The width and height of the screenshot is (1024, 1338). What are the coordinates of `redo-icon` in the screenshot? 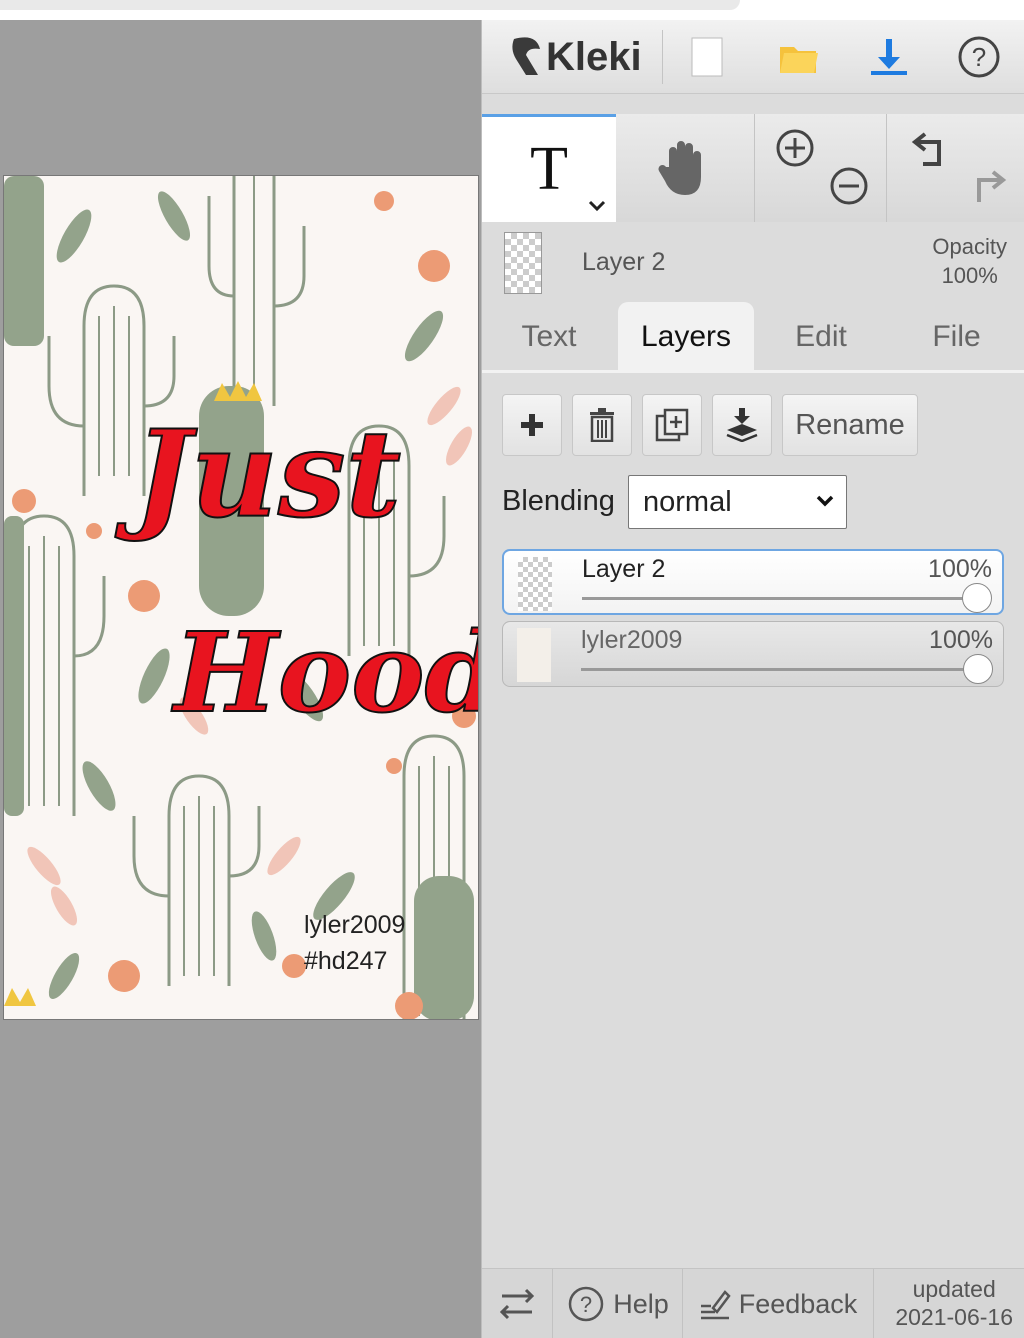 It's located at (986, 187).